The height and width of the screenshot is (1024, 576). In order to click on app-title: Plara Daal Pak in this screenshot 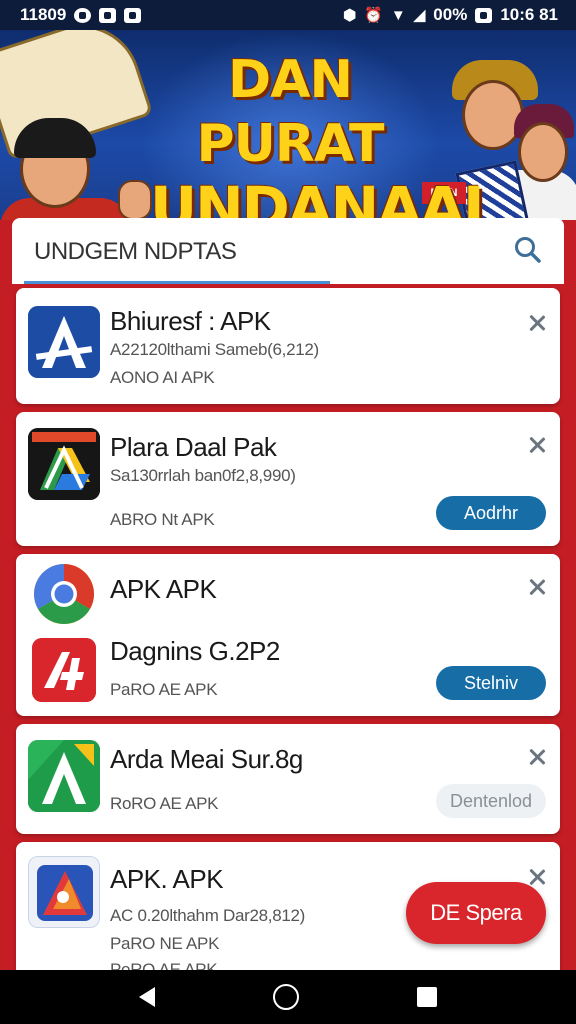, I will do `click(193, 447)`.